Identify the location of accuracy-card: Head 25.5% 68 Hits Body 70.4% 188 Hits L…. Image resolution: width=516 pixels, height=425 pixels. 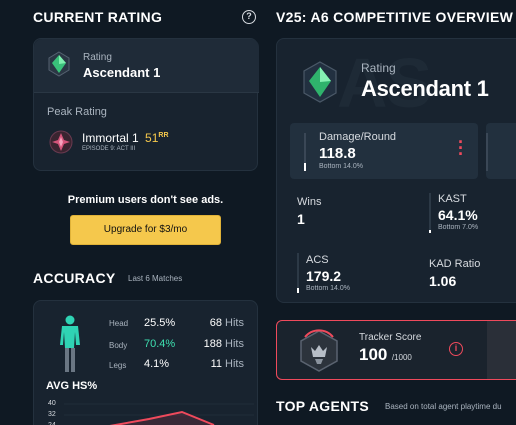
(145, 362).